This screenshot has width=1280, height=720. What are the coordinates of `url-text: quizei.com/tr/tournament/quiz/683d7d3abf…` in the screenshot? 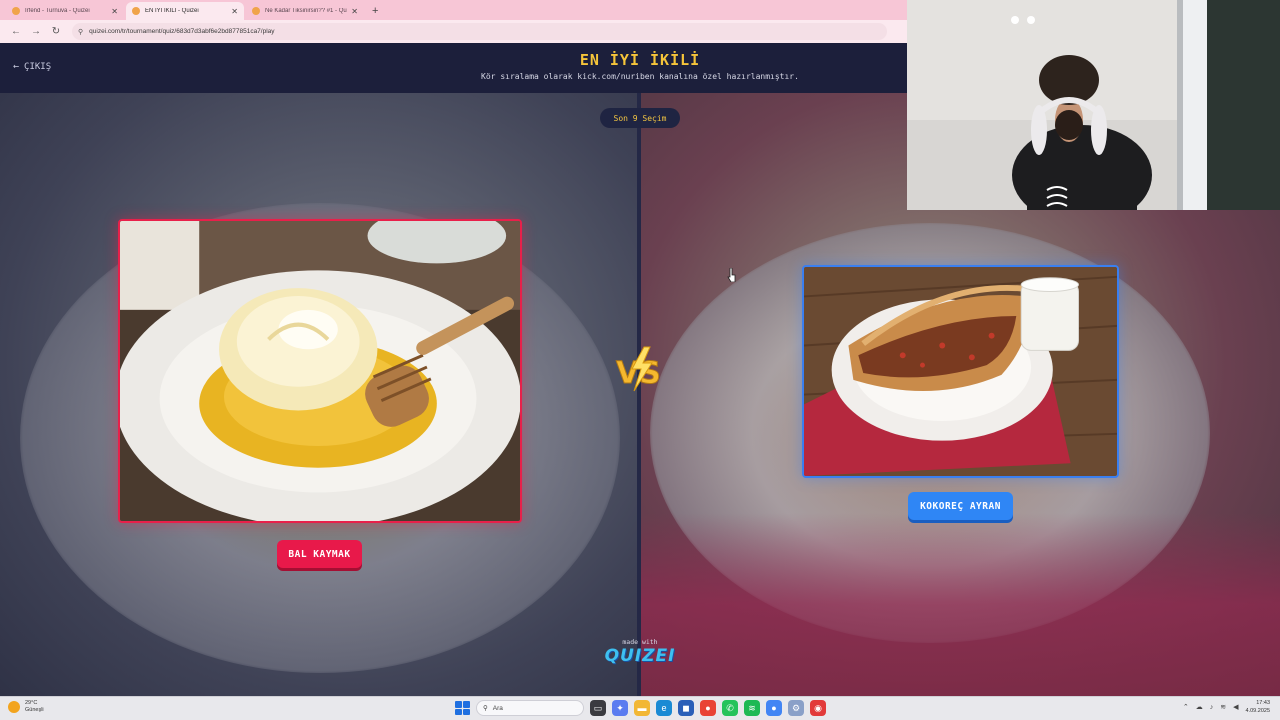 It's located at (182, 31).